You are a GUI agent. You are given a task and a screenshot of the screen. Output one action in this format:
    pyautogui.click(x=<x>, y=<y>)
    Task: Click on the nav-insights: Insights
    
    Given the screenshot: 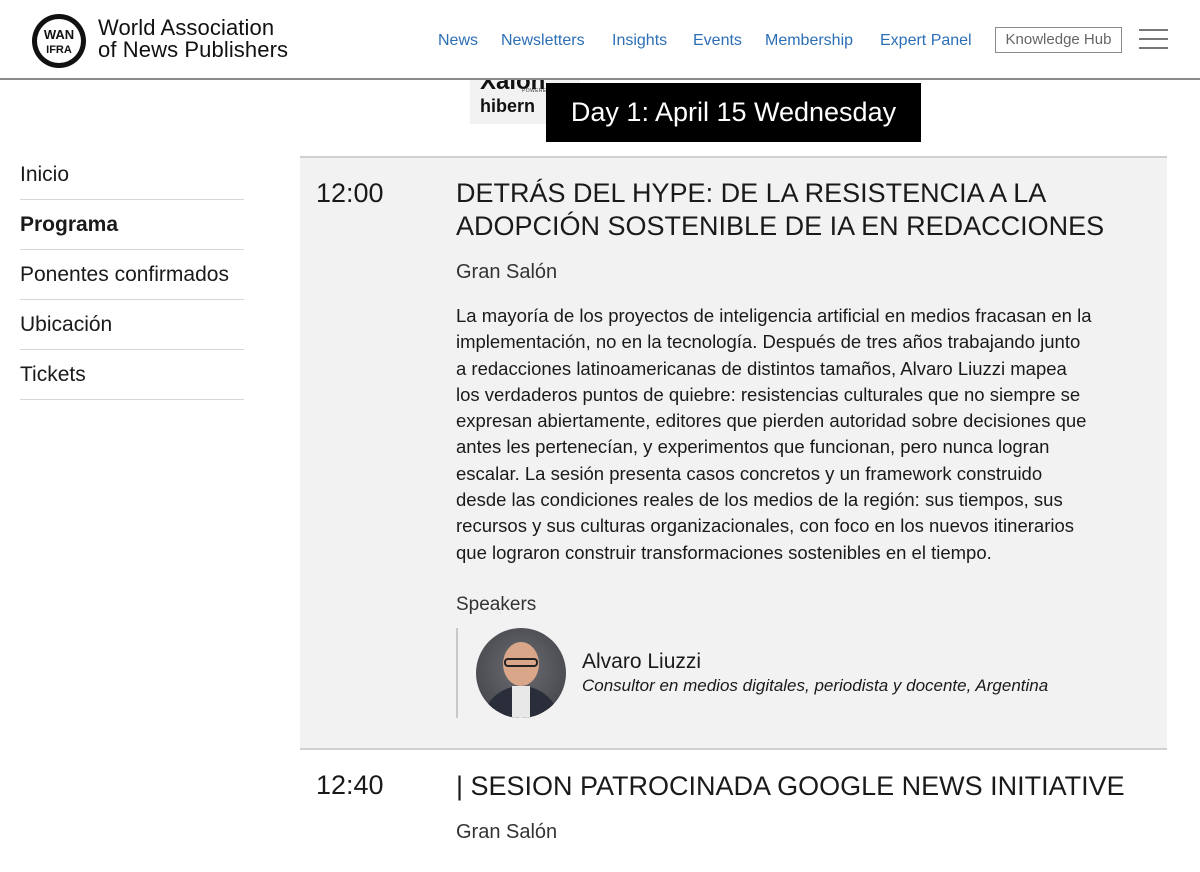 What is the action you would take?
    pyautogui.click(x=639, y=41)
    